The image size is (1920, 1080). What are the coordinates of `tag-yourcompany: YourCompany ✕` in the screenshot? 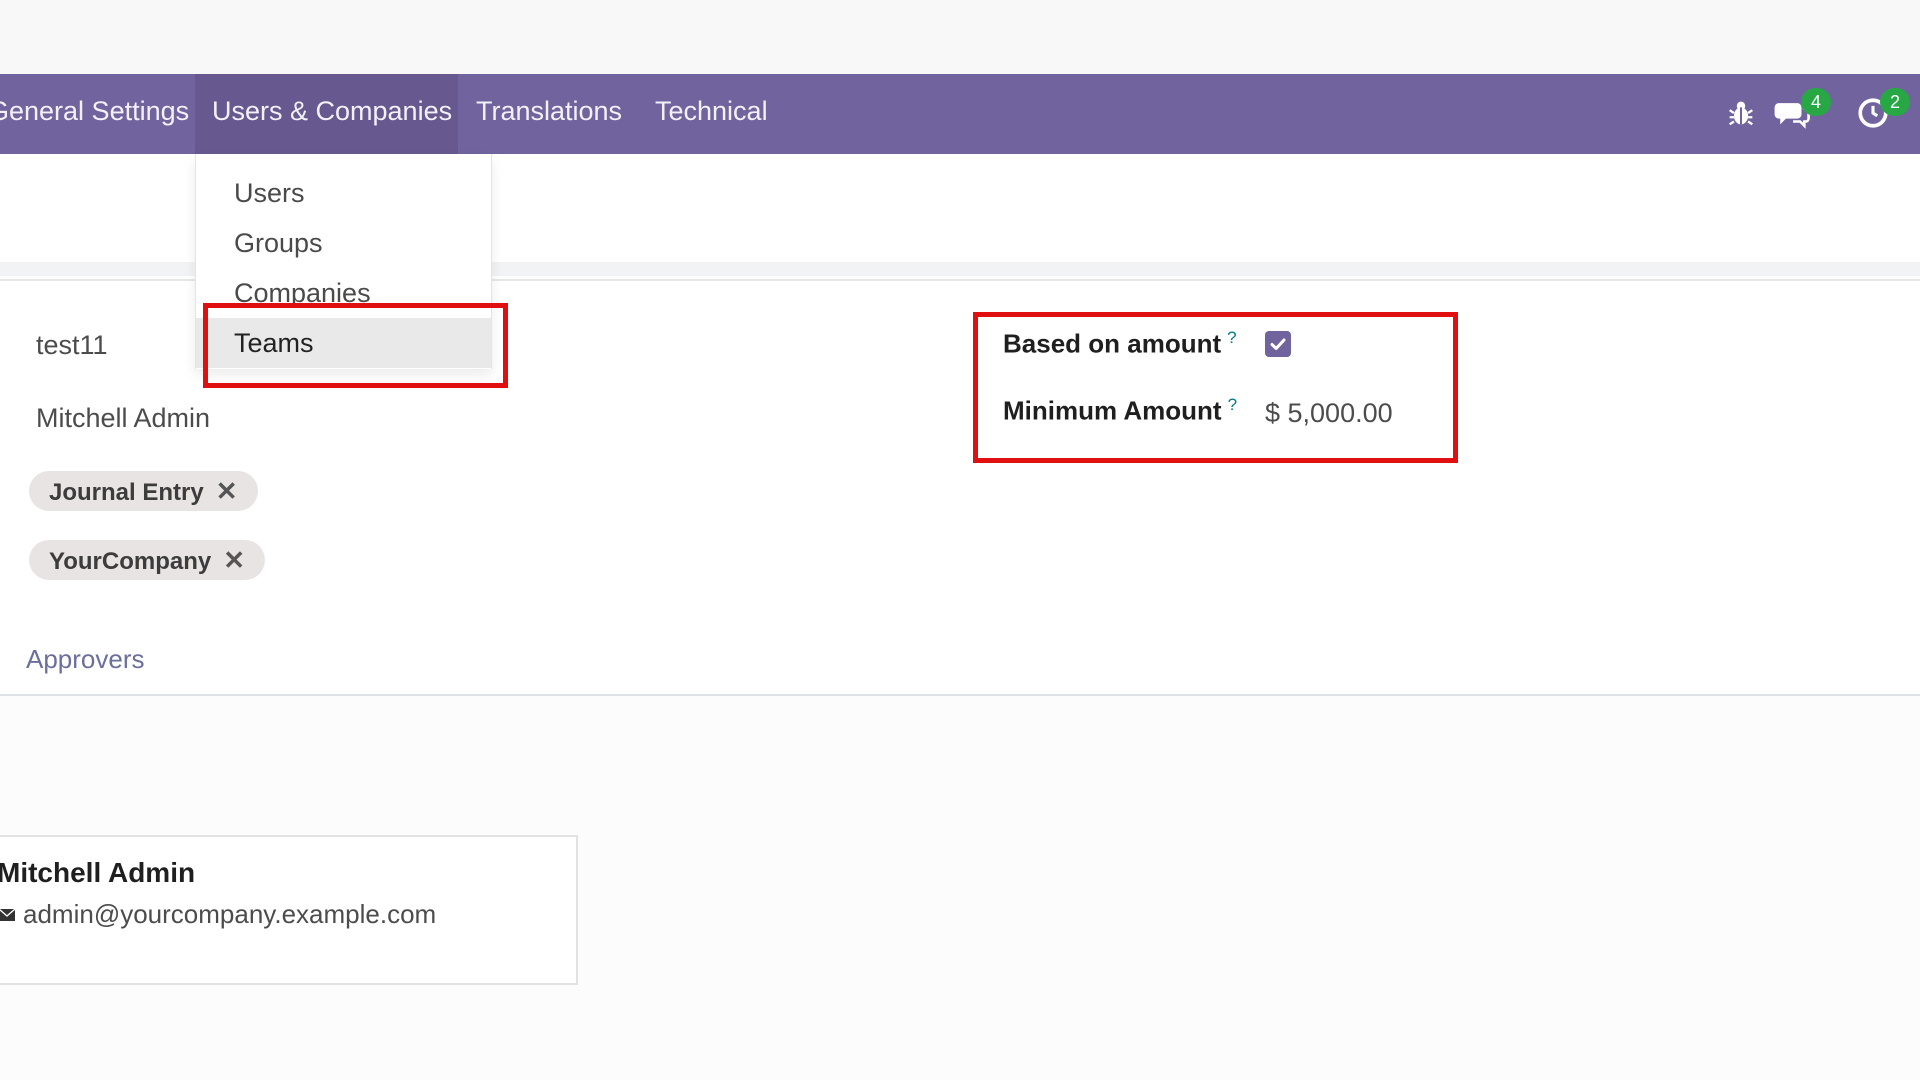 It's located at (147, 560).